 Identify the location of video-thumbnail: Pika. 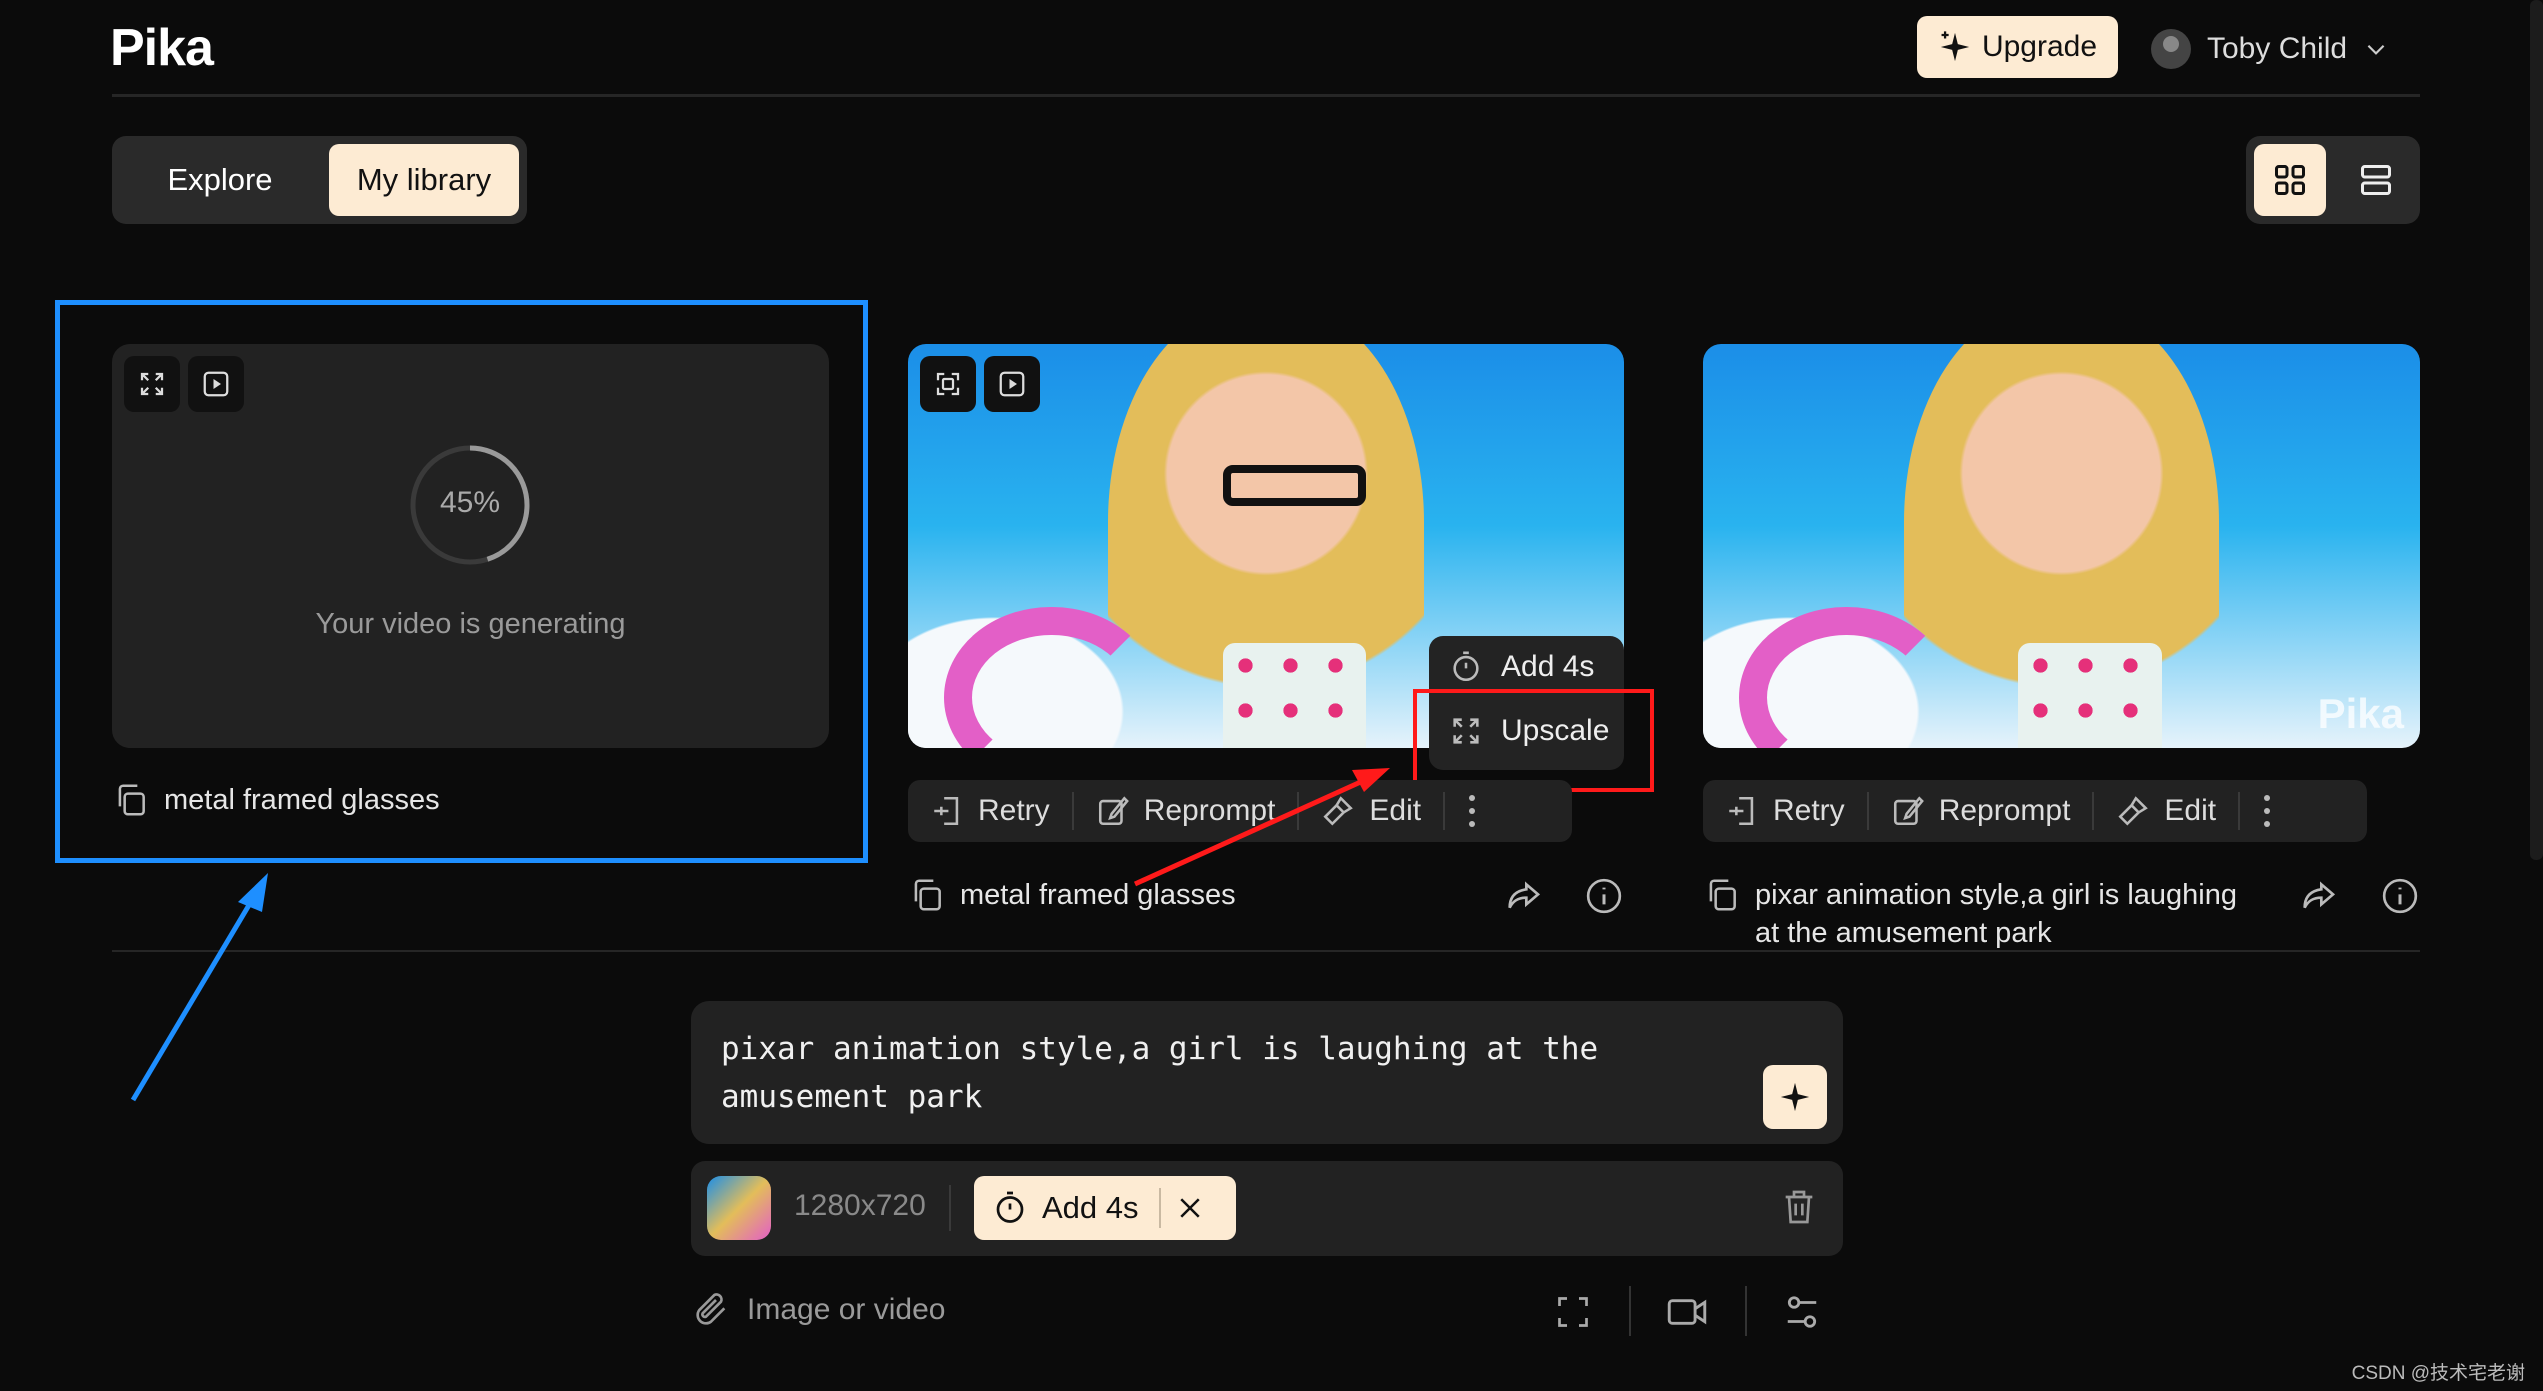
(2061, 546).